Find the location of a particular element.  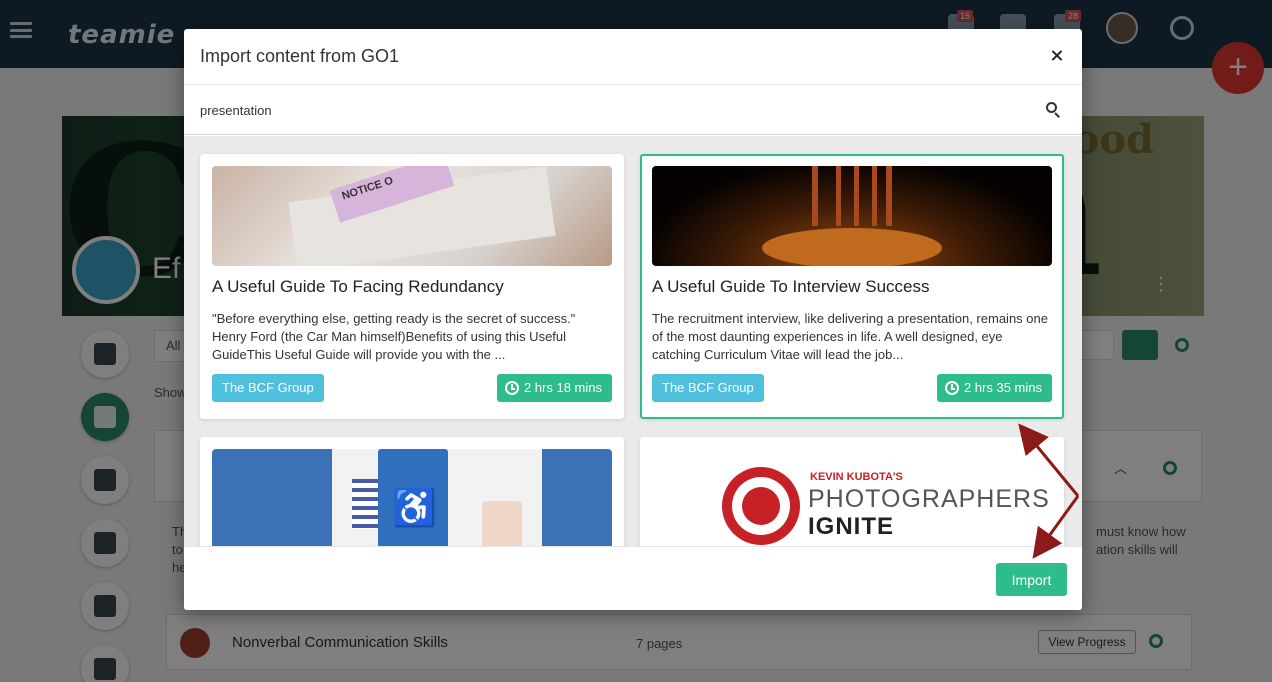

duration-badge: 2 hrs 18 mins is located at coordinates (554, 388).